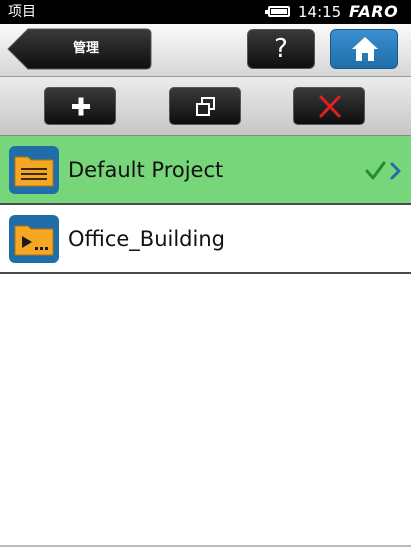 The image size is (411, 547). What do you see at coordinates (320, 12) in the screenshot?
I see `status-time: 14:15` at bounding box center [320, 12].